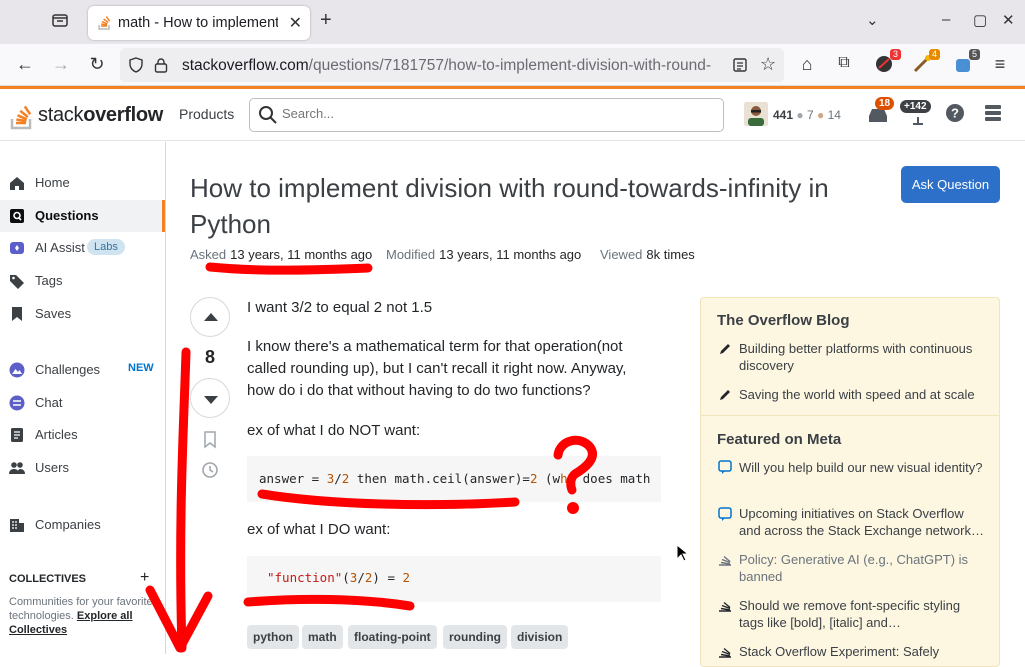  I want to click on sidebar-item-tags: Tags, so click(82, 281).